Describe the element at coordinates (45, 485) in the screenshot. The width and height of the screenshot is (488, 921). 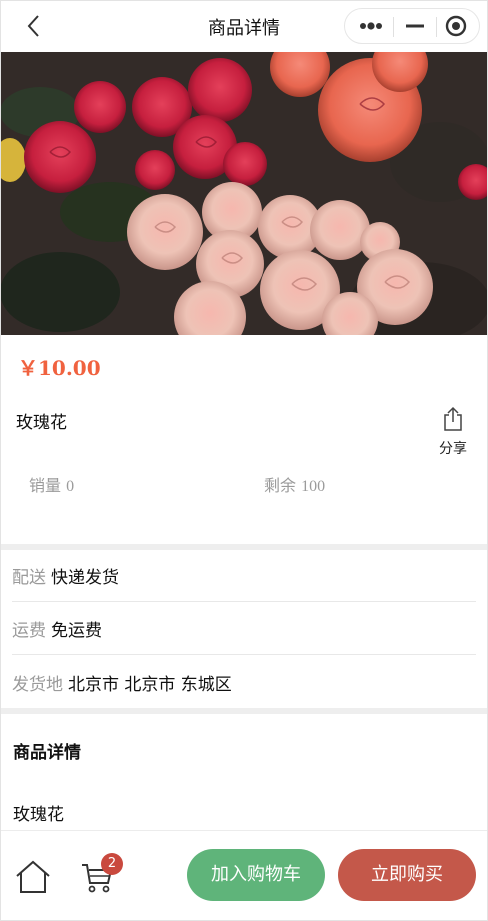
I see `sales-label: 销量` at that location.